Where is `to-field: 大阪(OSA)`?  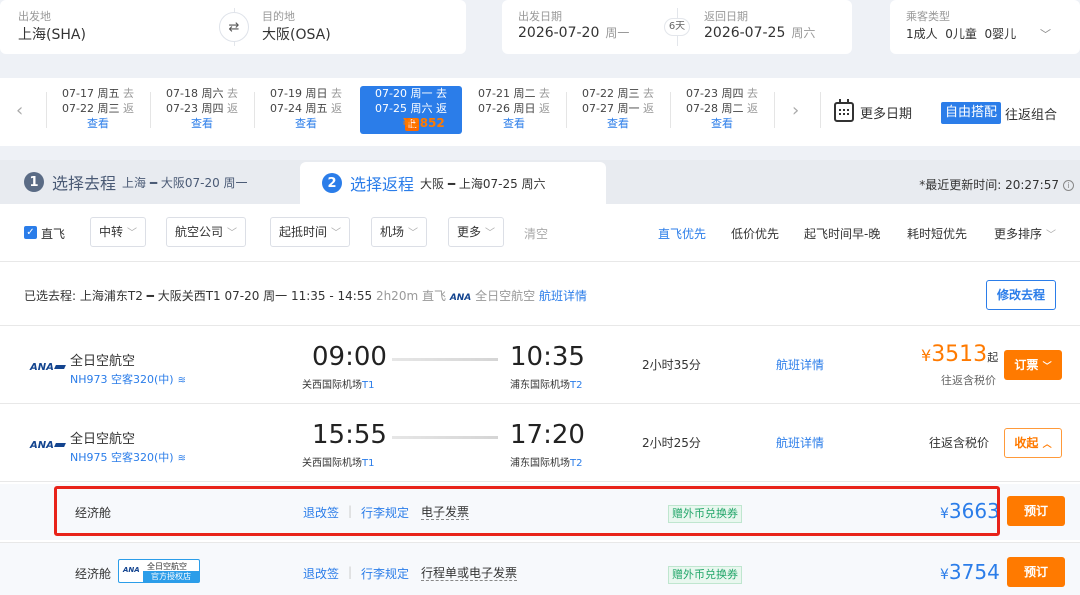 to-field: 大阪(OSA) is located at coordinates (296, 34).